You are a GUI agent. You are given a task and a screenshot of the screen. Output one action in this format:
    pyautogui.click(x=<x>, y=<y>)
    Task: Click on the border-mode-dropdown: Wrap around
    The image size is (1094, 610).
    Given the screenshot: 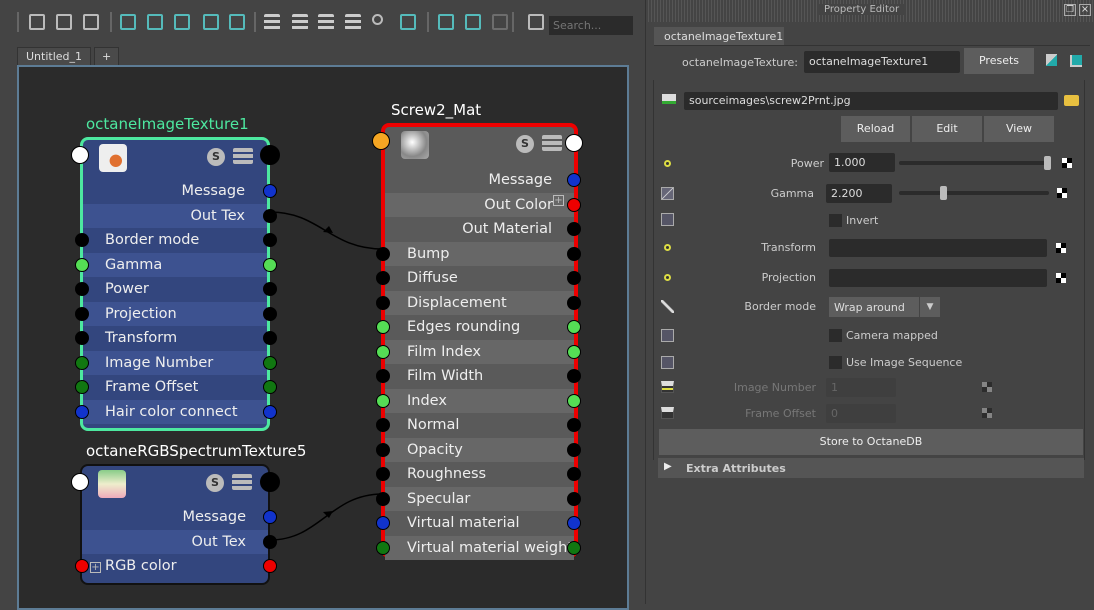 What is the action you would take?
    pyautogui.click(x=874, y=307)
    